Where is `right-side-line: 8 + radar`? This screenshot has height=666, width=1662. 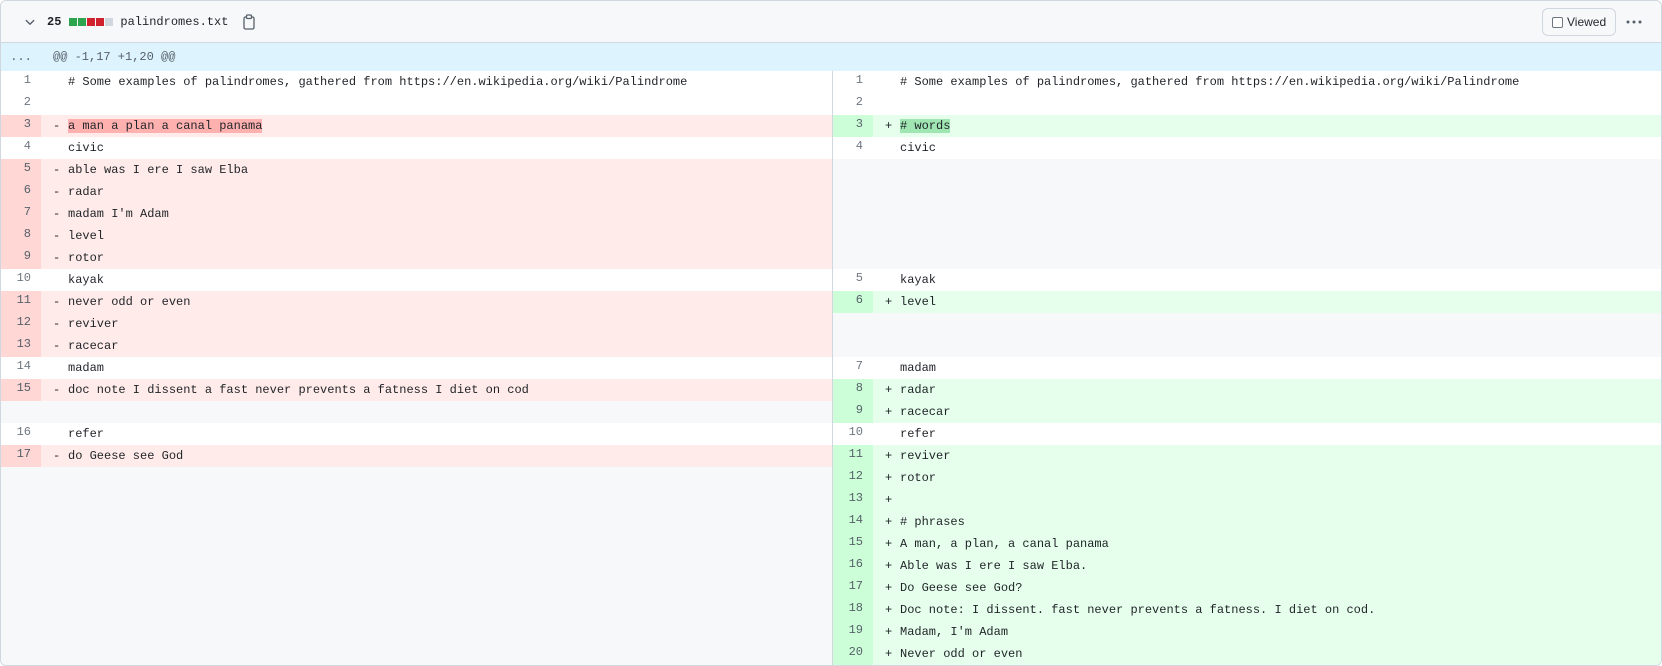 right-side-line: 8 + radar is located at coordinates (1246, 390).